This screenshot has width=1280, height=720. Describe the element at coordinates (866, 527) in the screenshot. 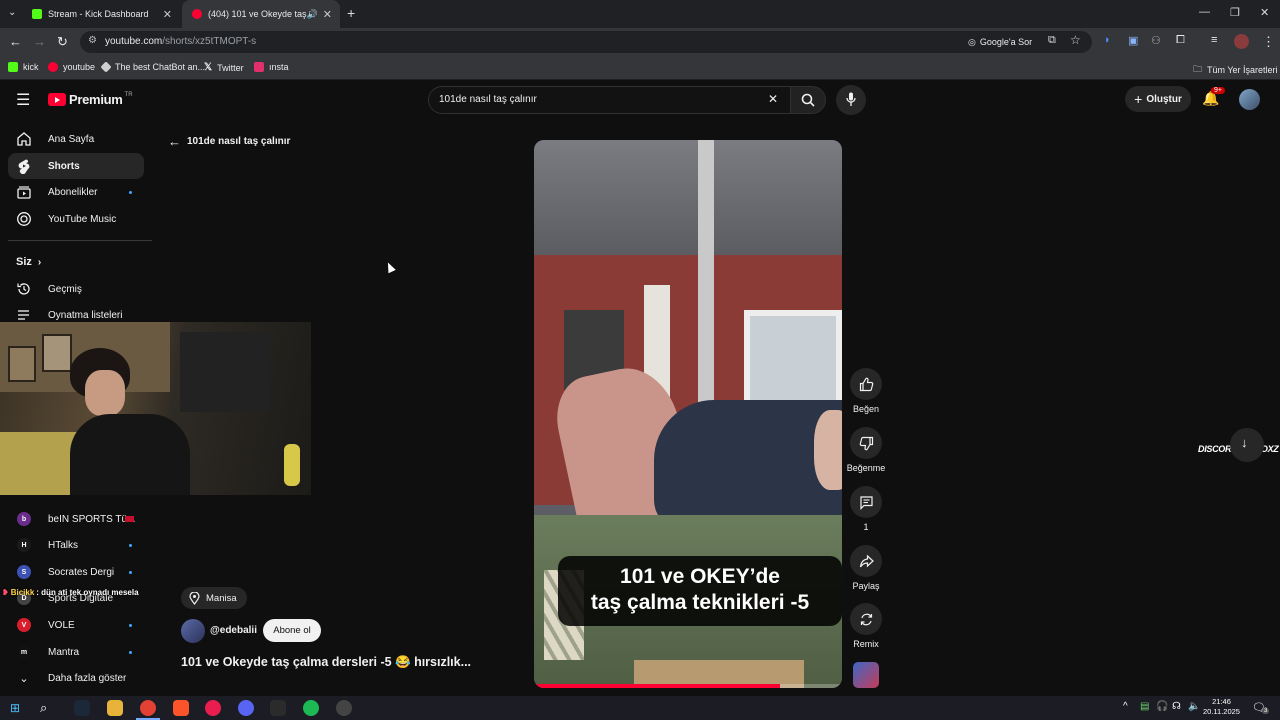

I see `comment-count: 1` at that location.